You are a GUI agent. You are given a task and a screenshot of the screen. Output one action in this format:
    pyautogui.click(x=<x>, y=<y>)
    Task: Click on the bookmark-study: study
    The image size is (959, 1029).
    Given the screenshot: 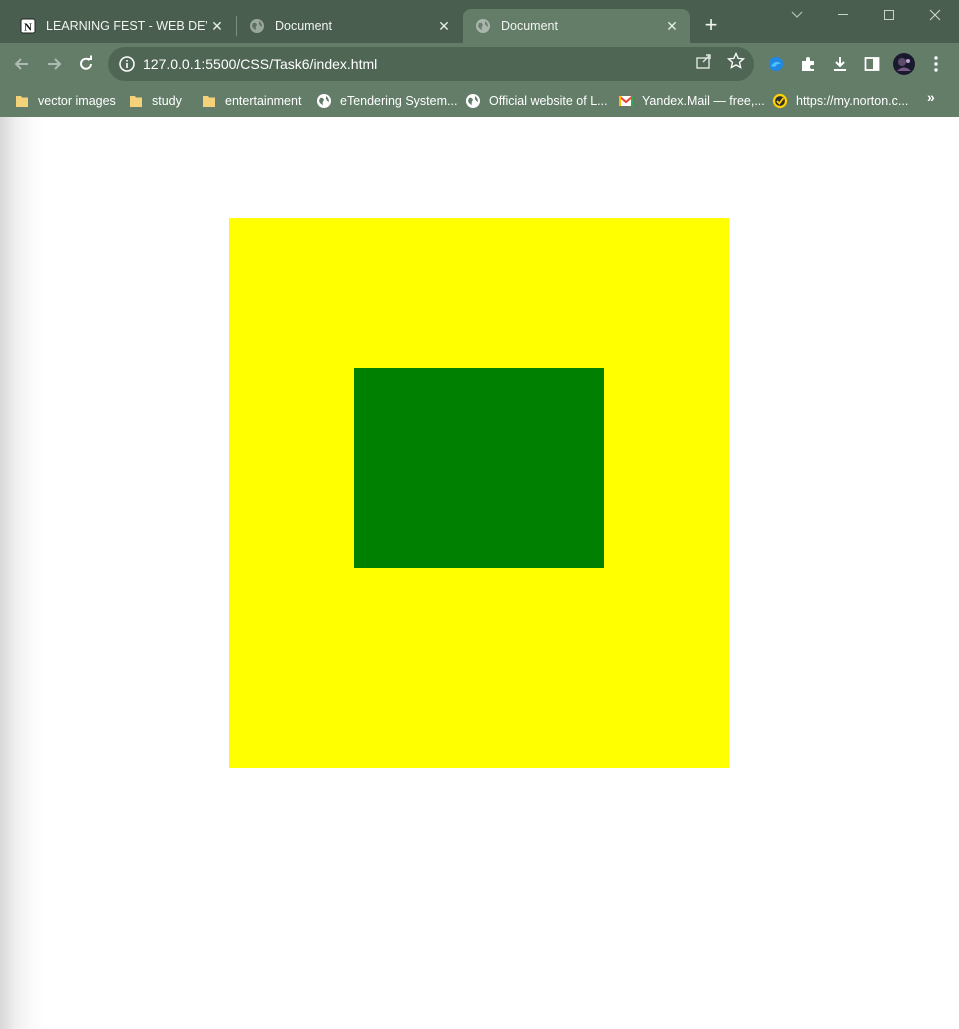 What is the action you would take?
    pyautogui.click(x=155, y=101)
    